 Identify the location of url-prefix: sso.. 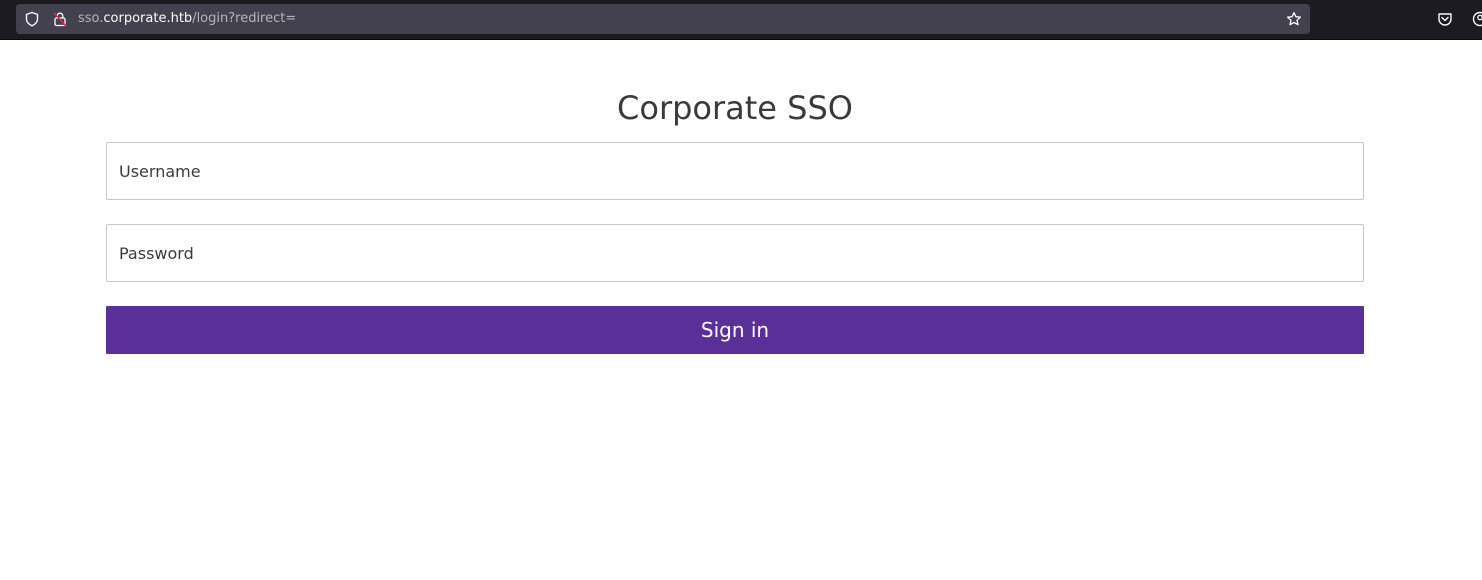
(91, 18).